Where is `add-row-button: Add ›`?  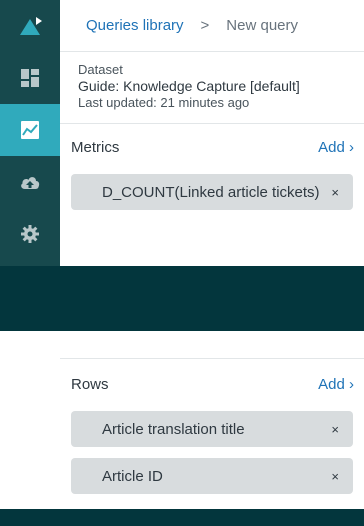 add-row-button: Add › is located at coordinates (336, 384).